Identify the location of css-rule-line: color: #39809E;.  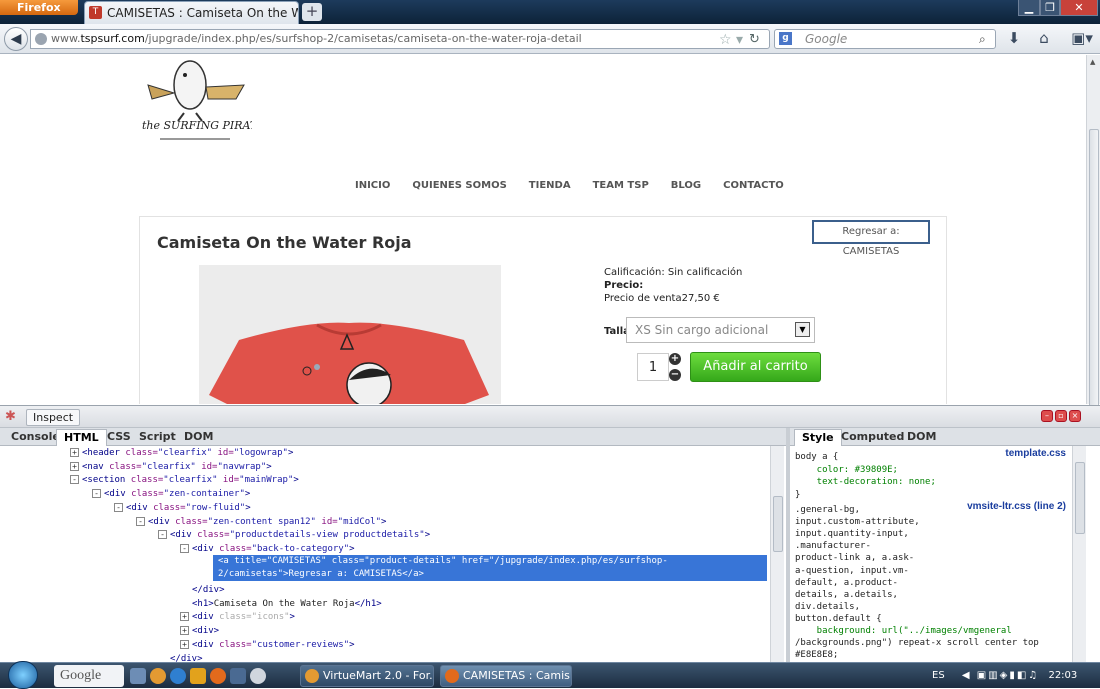
(846, 470).